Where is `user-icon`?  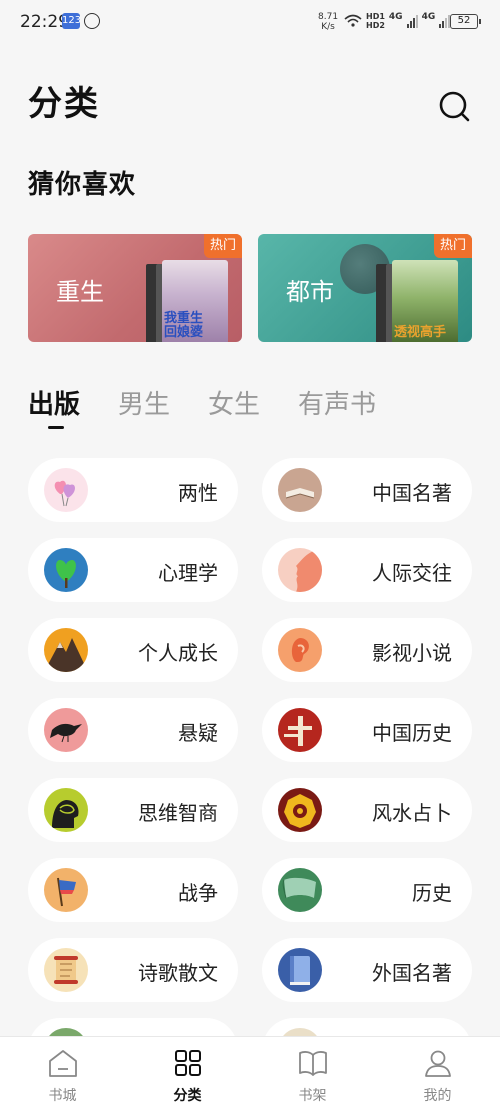
user-icon is located at coordinates (438, 1063).